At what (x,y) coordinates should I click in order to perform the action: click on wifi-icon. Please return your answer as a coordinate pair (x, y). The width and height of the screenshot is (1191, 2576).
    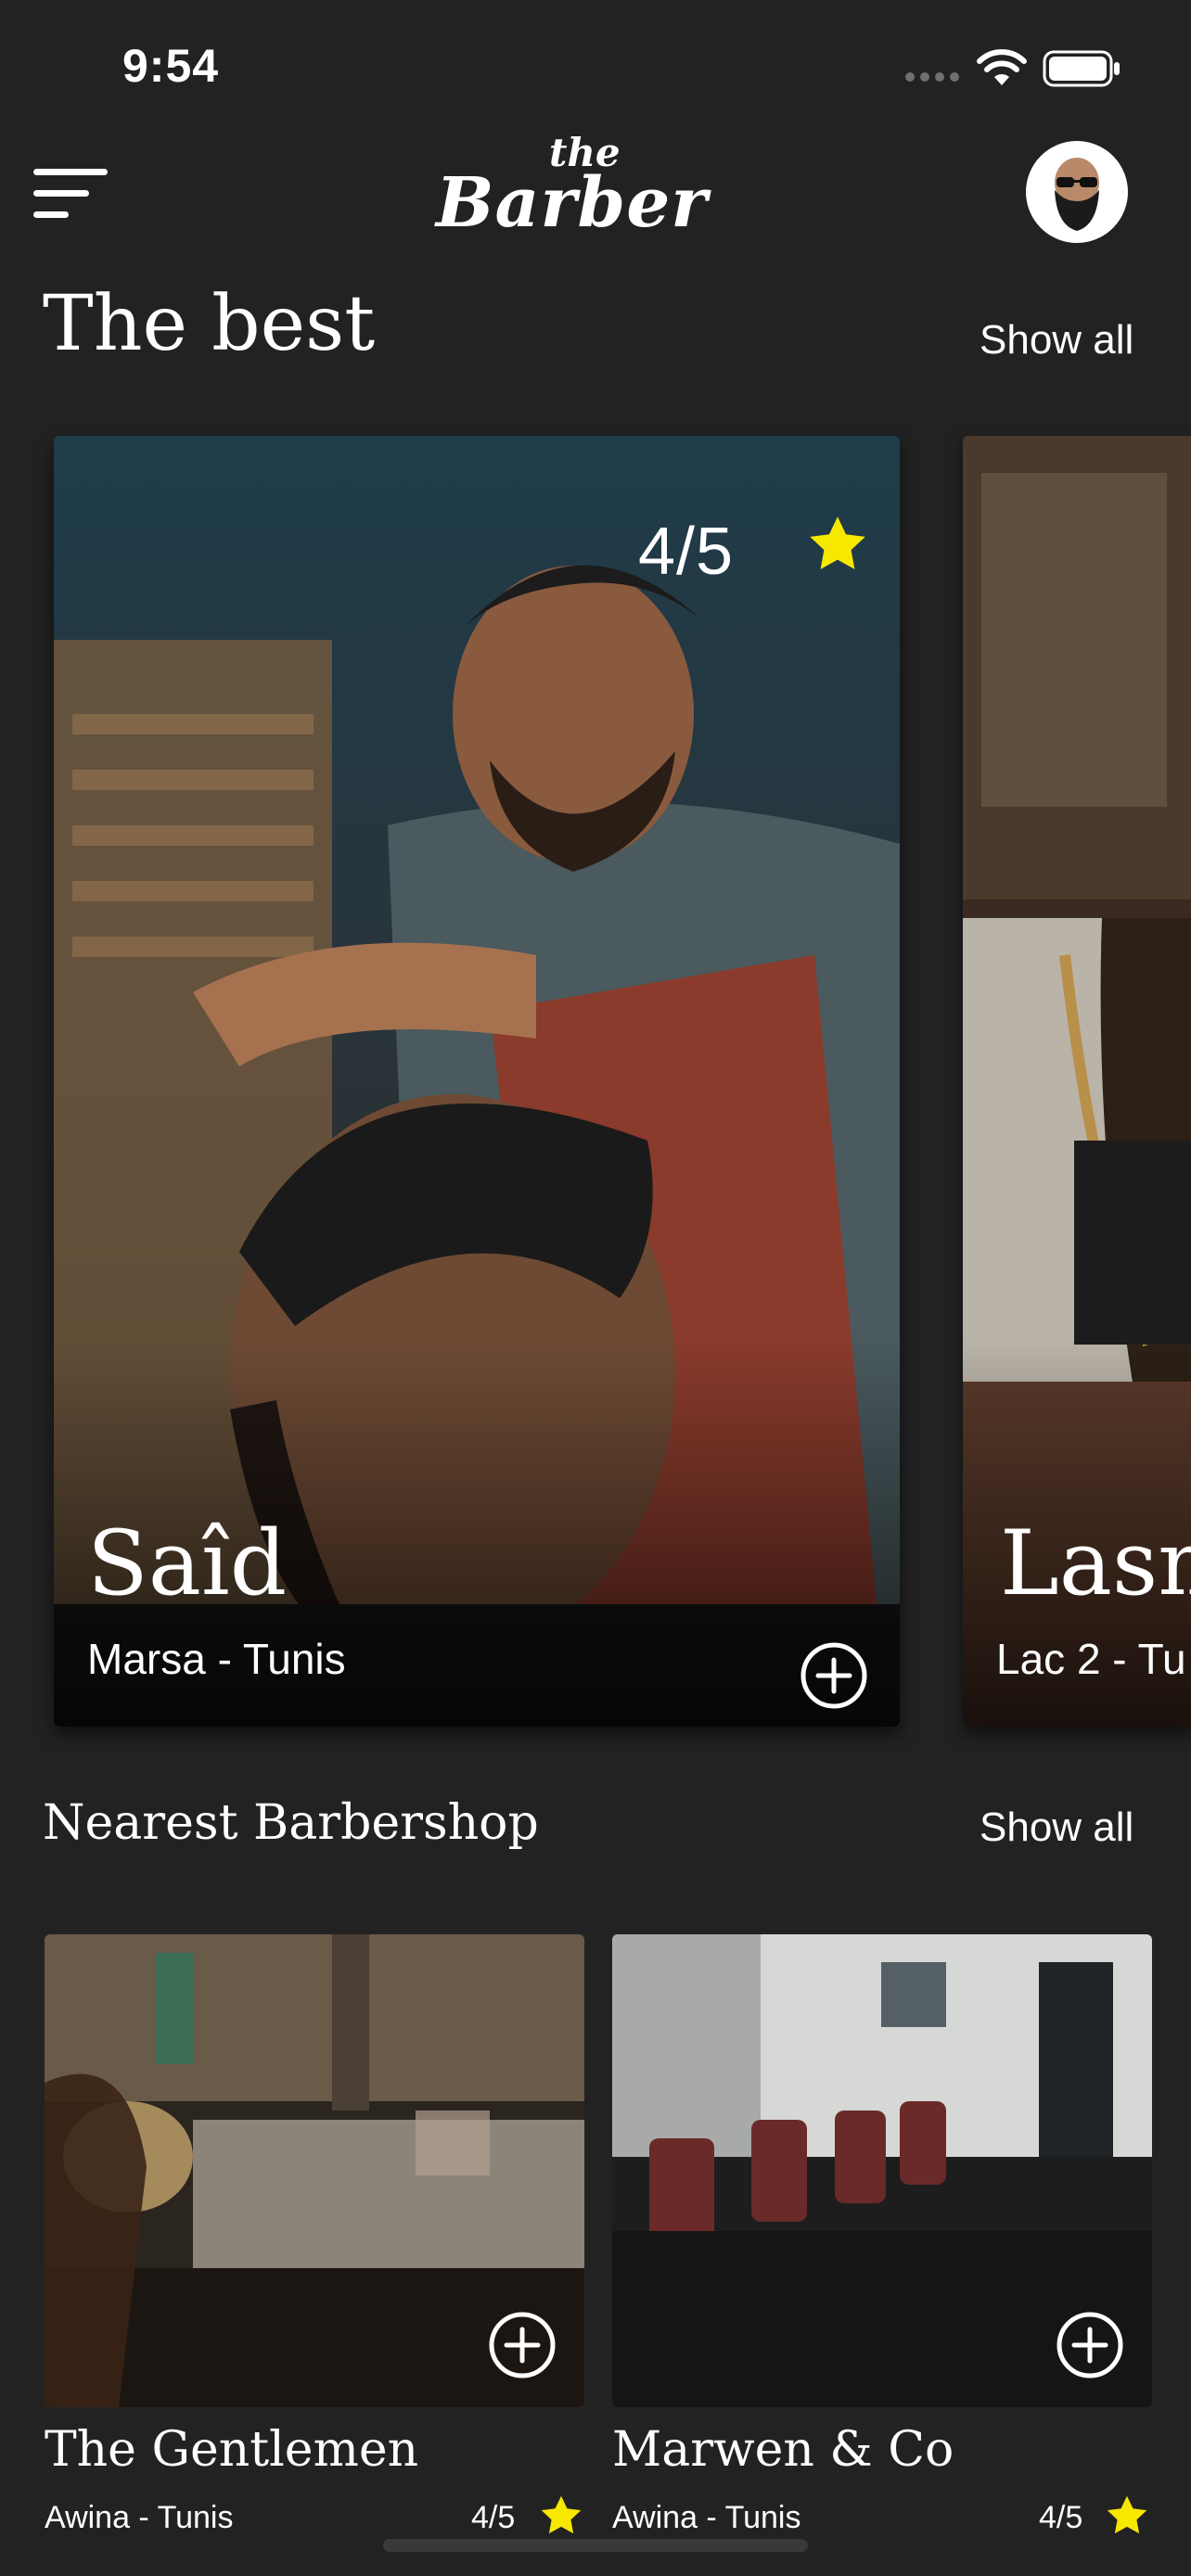
    Looking at the image, I should click on (1002, 67).